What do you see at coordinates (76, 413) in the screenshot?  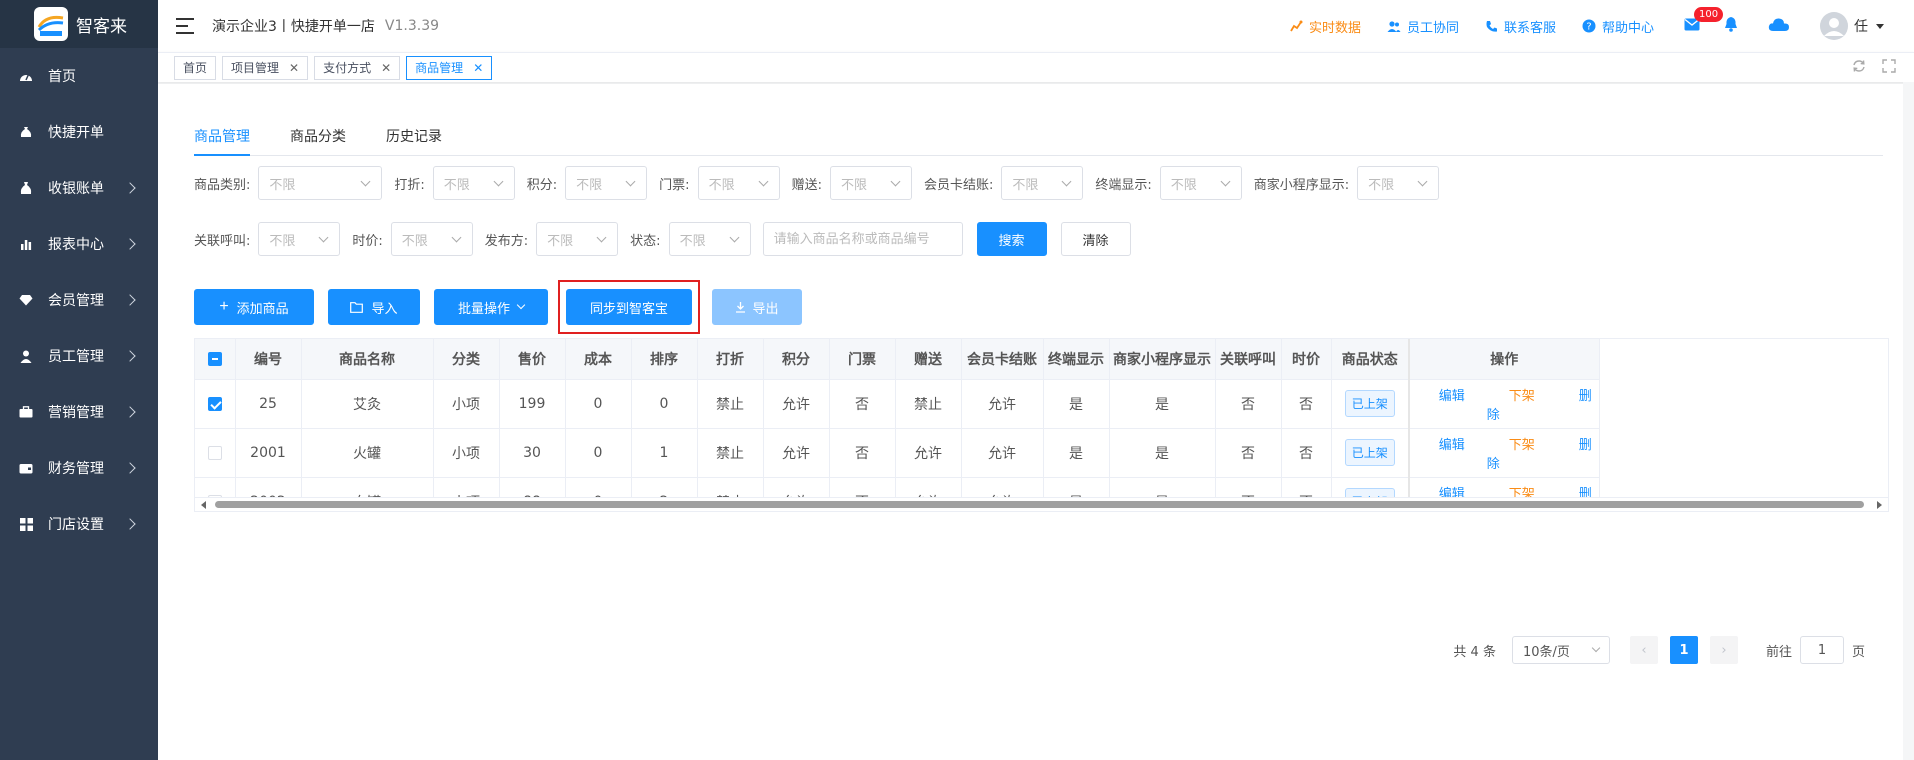 I see `sidebar-item-label: 营销管理` at bounding box center [76, 413].